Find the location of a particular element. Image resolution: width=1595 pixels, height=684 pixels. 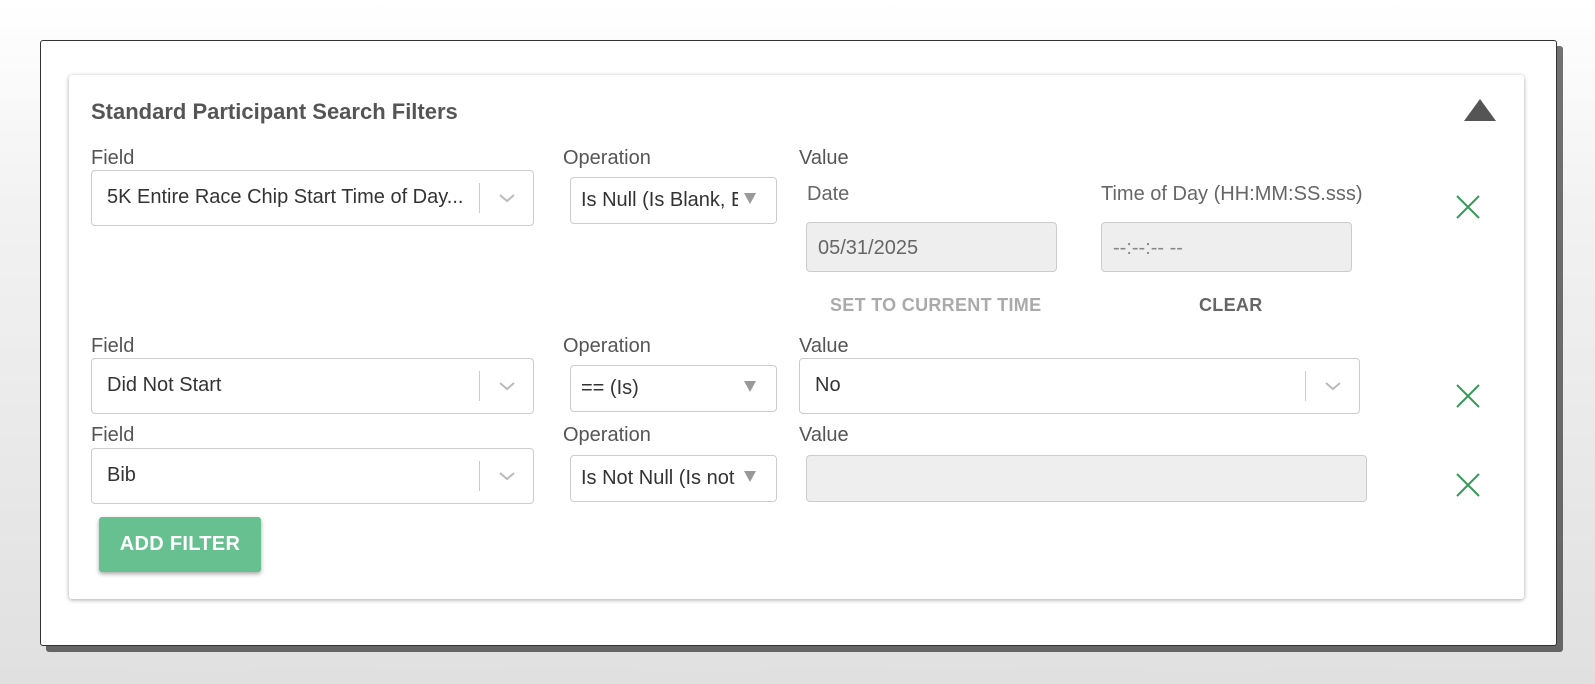

field-select-value: Bib is located at coordinates (121, 475).